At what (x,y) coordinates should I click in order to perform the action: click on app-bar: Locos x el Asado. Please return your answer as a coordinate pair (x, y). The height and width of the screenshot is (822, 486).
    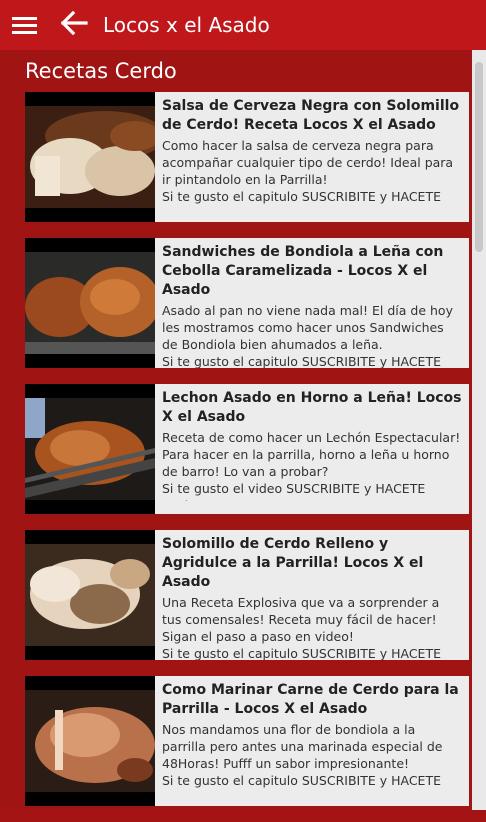
    Looking at the image, I should click on (243, 25).